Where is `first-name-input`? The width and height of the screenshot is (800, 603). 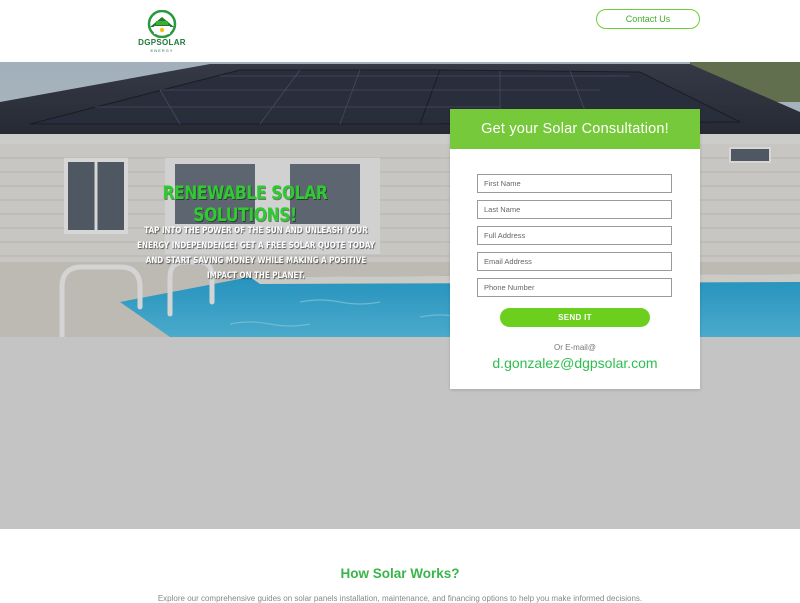
first-name-input is located at coordinates (574, 183).